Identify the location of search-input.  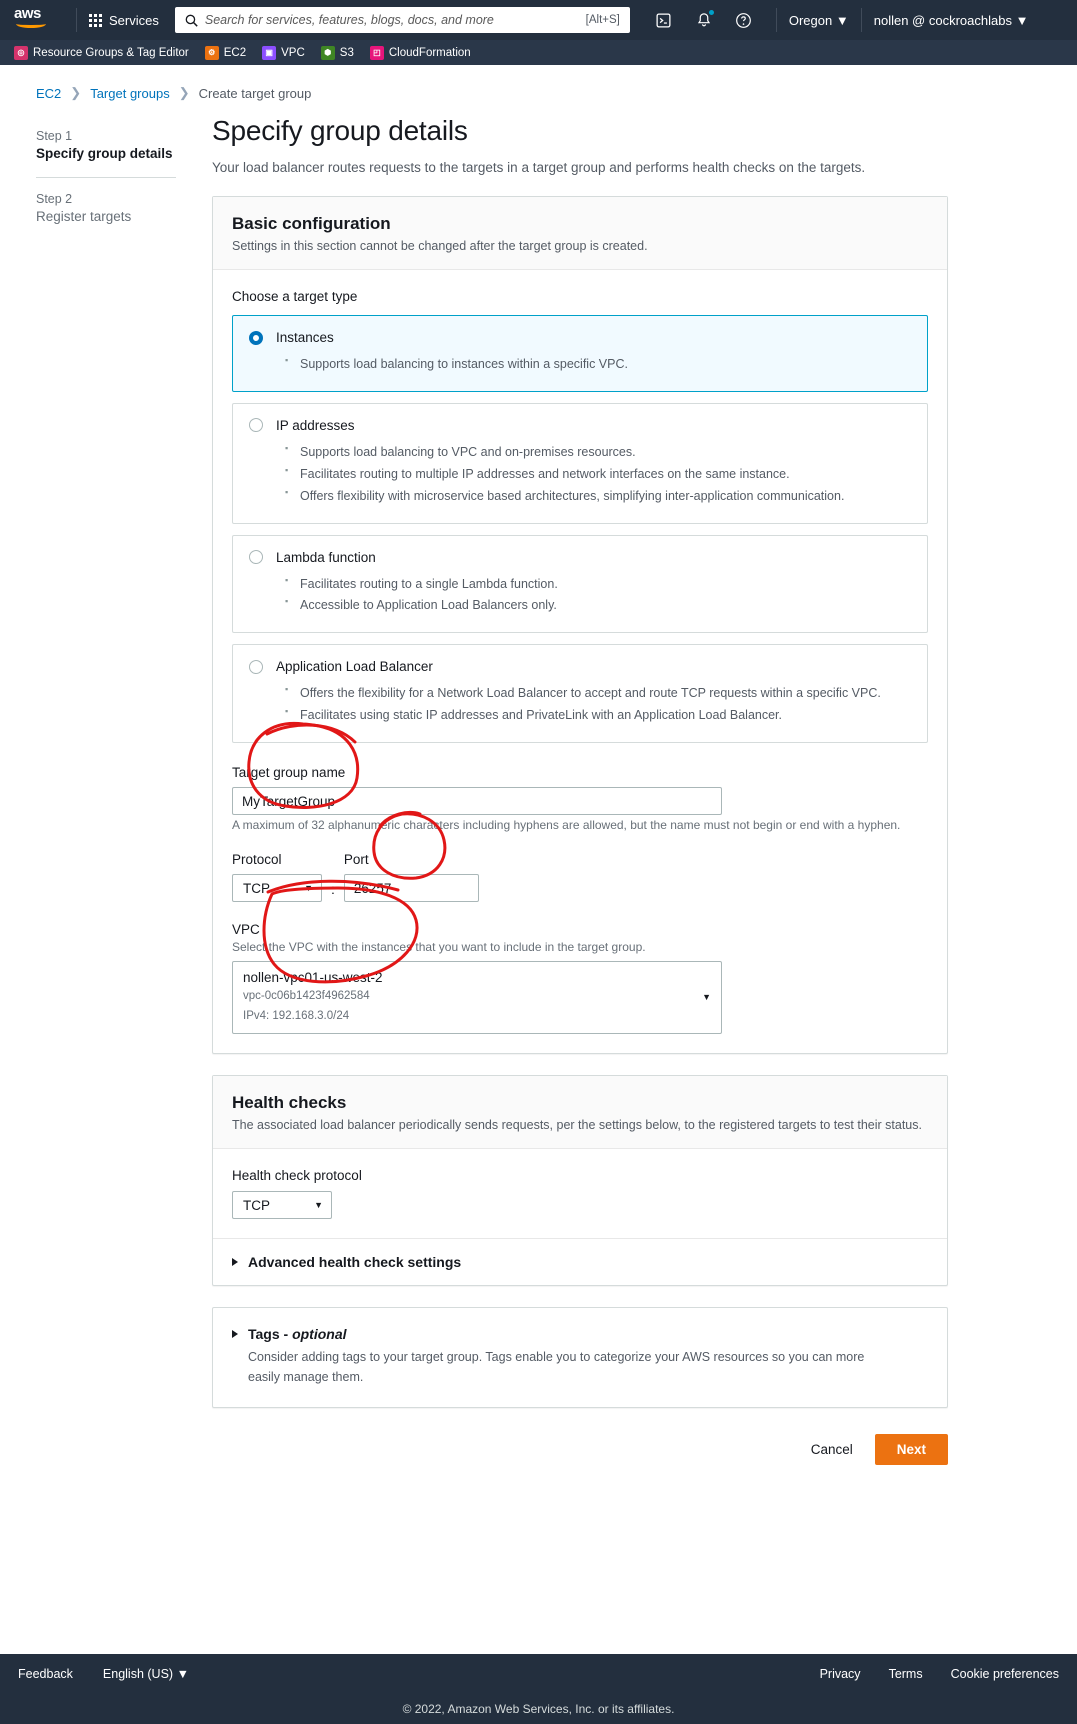
(395, 20).